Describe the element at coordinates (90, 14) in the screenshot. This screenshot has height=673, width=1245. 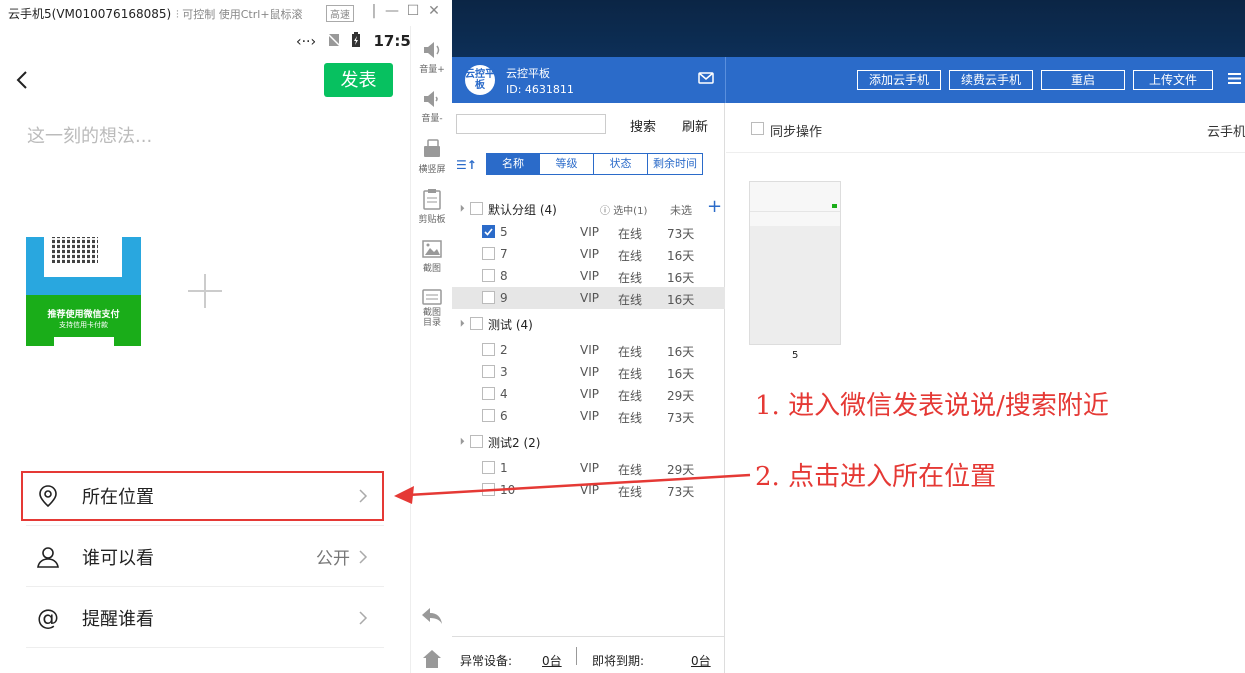
I see `window-title: 云手机5(VM010076168085)` at that location.